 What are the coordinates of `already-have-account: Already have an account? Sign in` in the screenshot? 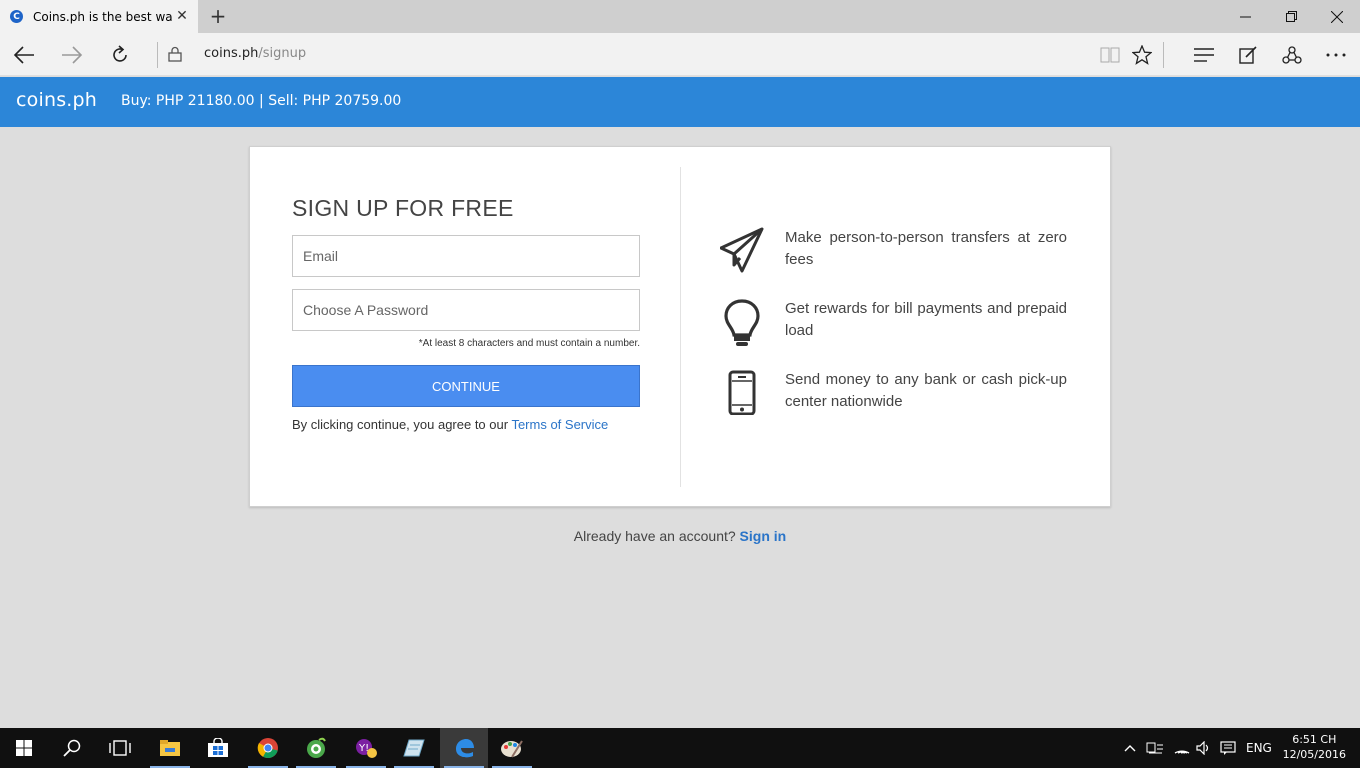 It's located at (680, 536).